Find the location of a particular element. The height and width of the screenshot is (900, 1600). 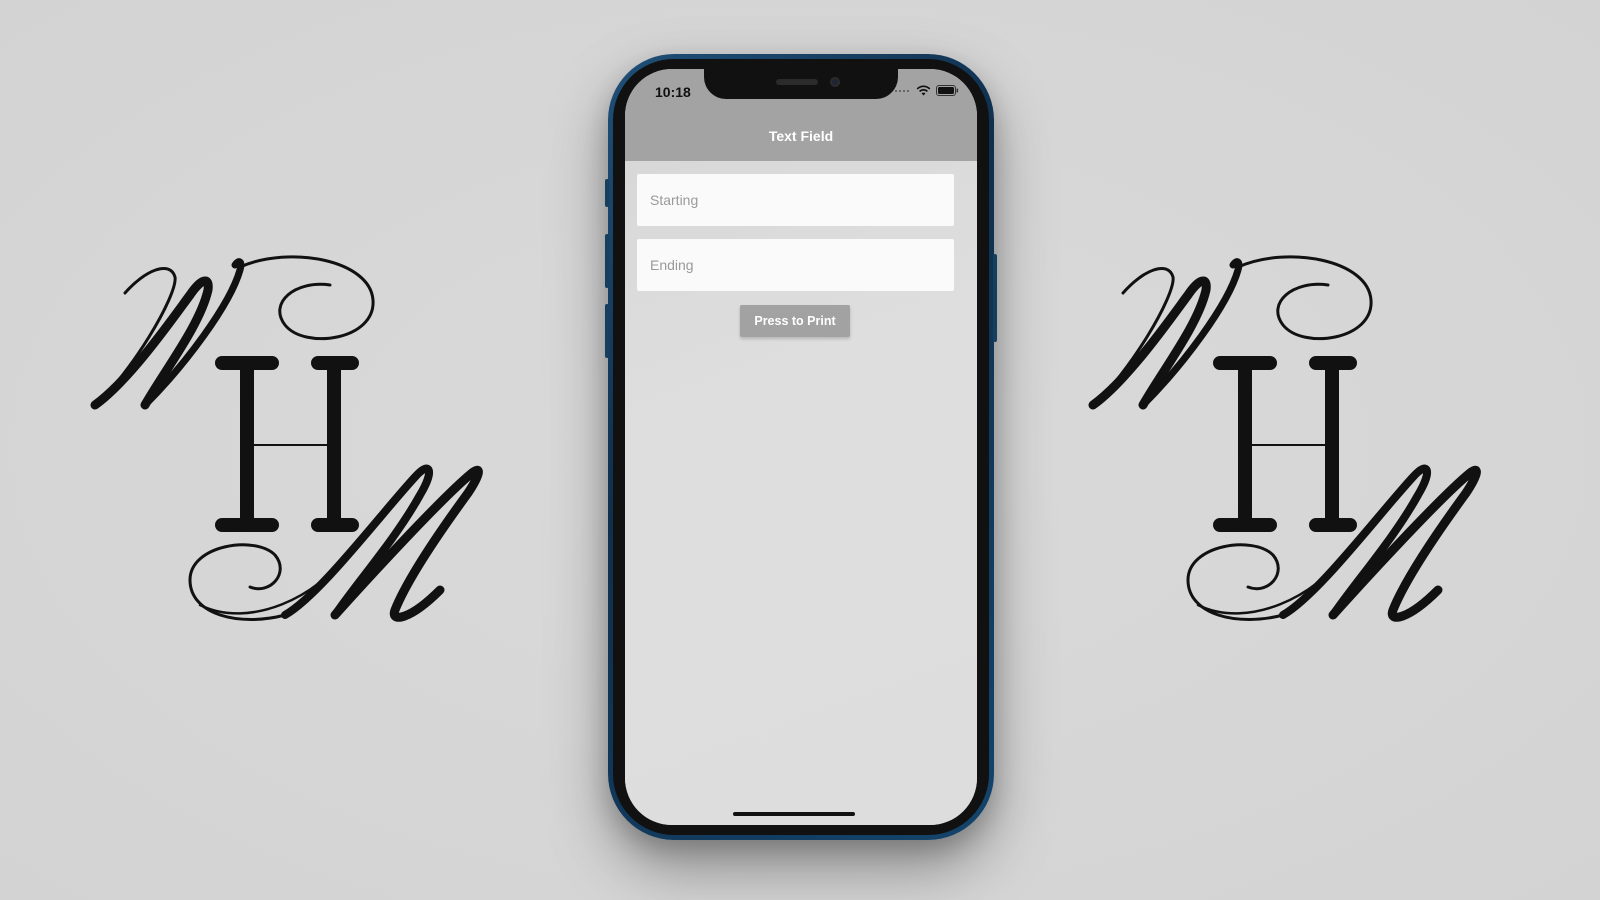

page-title: Text Field is located at coordinates (801, 136).